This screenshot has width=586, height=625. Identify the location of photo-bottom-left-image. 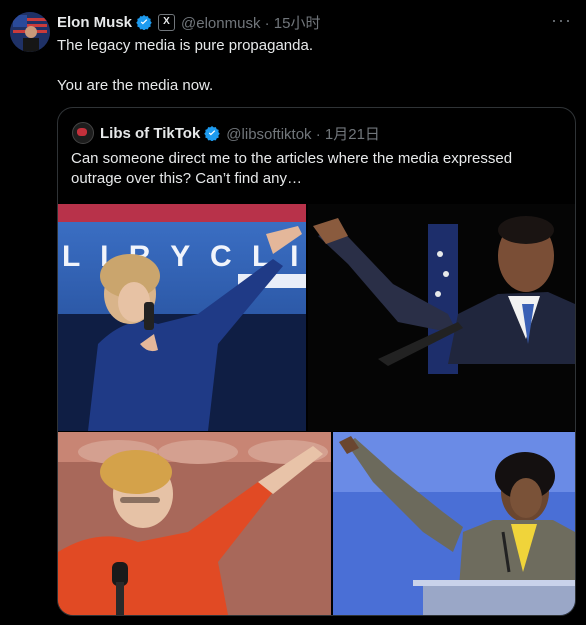
(194, 523).